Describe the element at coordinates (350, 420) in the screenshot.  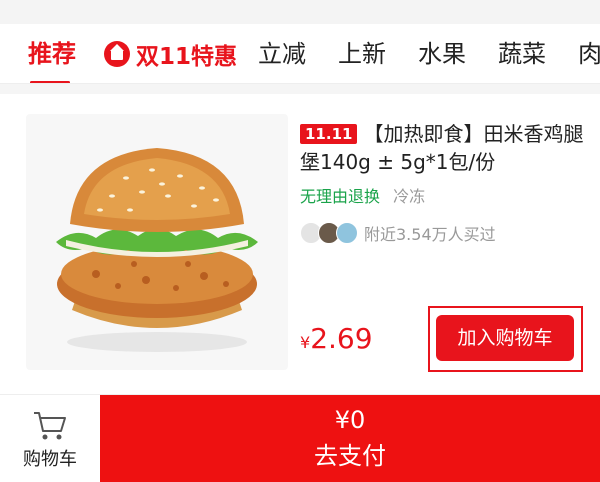
I see `order-total: ¥0` at that location.